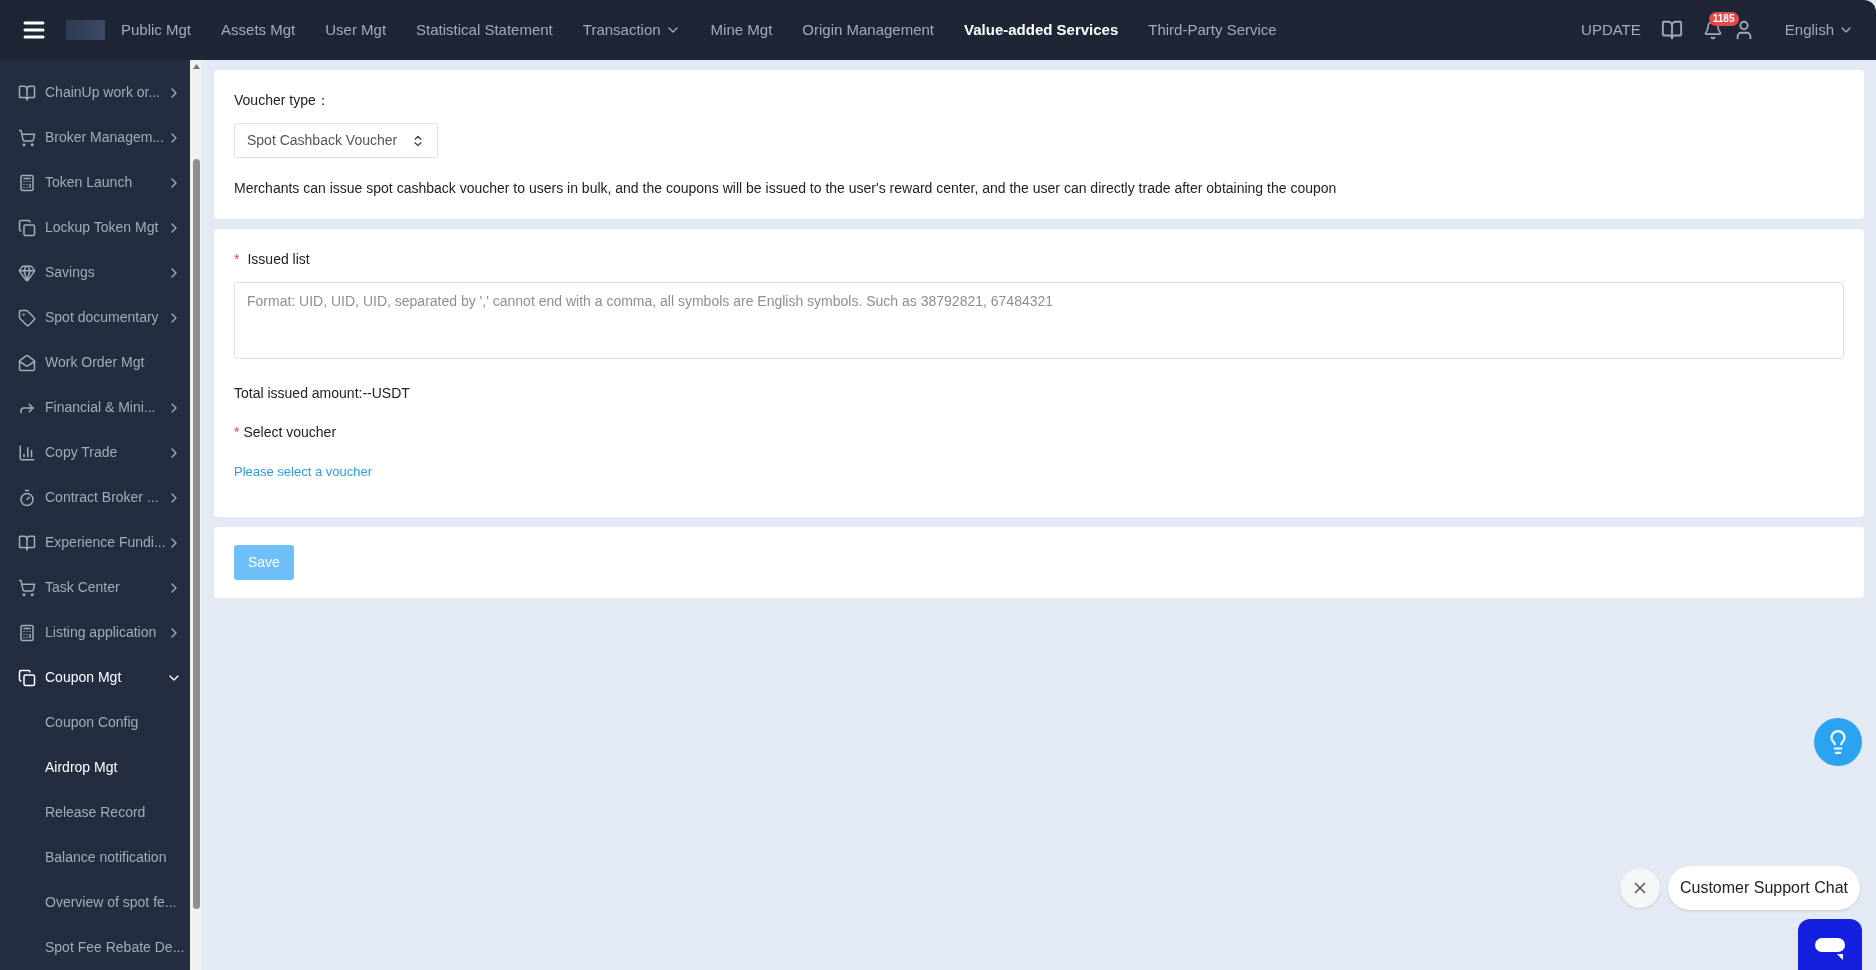 This screenshot has height=970, width=1876. I want to click on nav-tab: Transaction, so click(631, 30).